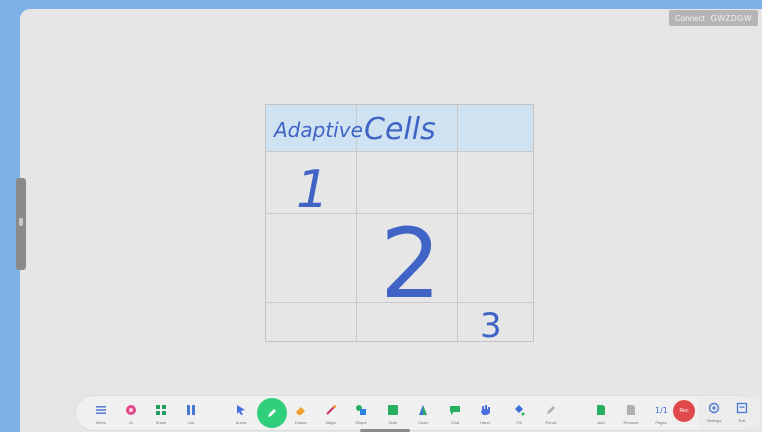  Describe the element at coordinates (423, 422) in the screenshot. I see `chart-label: Chart` at that location.